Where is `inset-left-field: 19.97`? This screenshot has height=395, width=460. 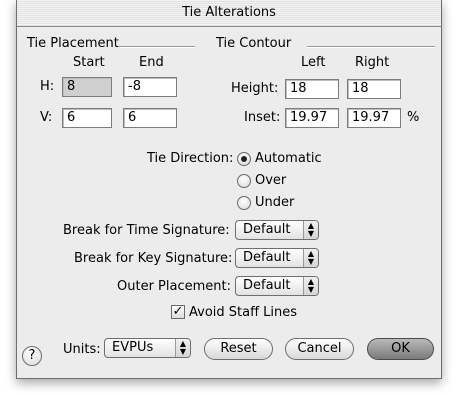 inset-left-field: 19.97 is located at coordinates (312, 118).